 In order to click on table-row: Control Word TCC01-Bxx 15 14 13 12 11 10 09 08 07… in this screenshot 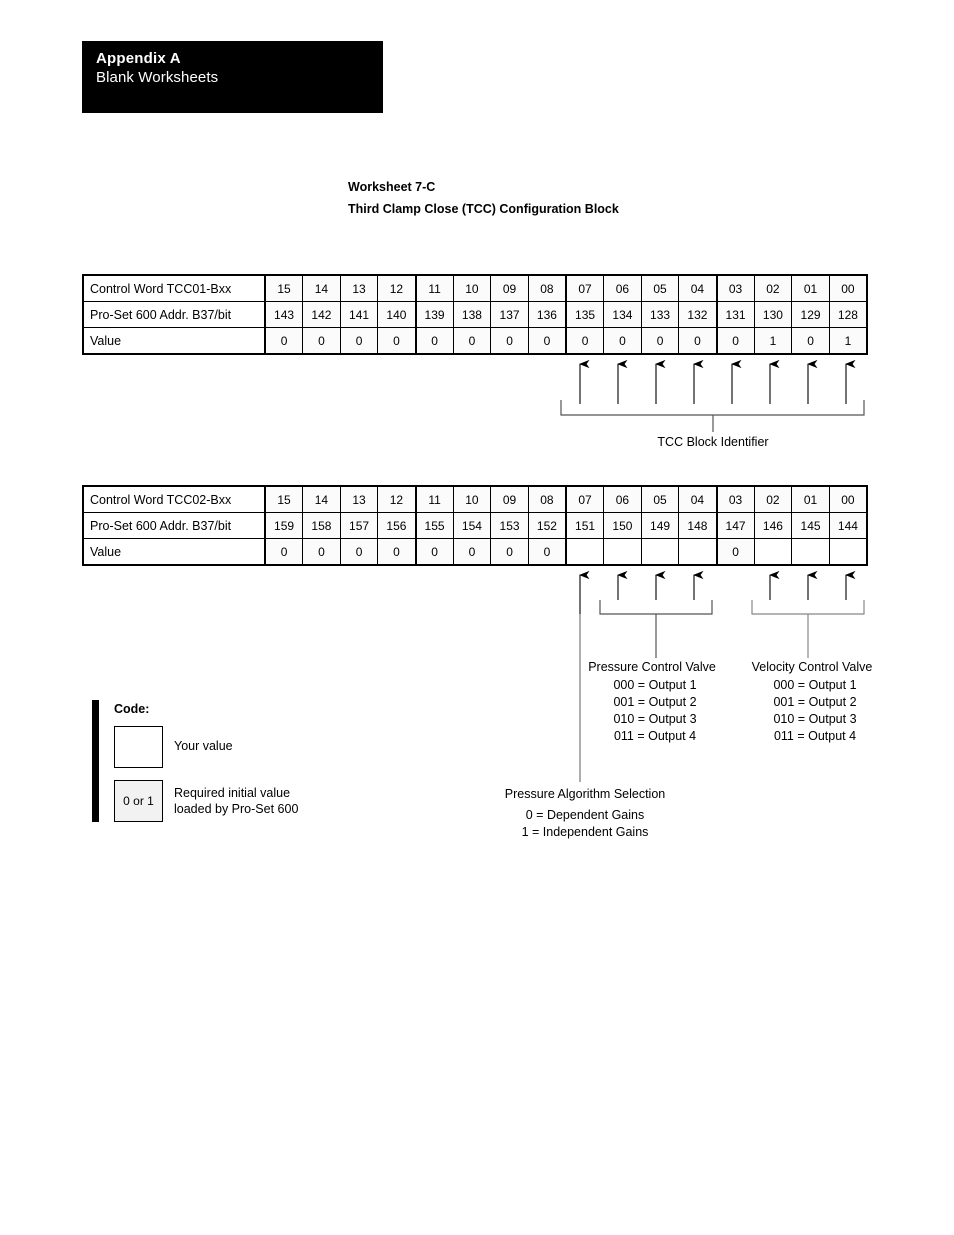, I will do `click(475, 288)`.